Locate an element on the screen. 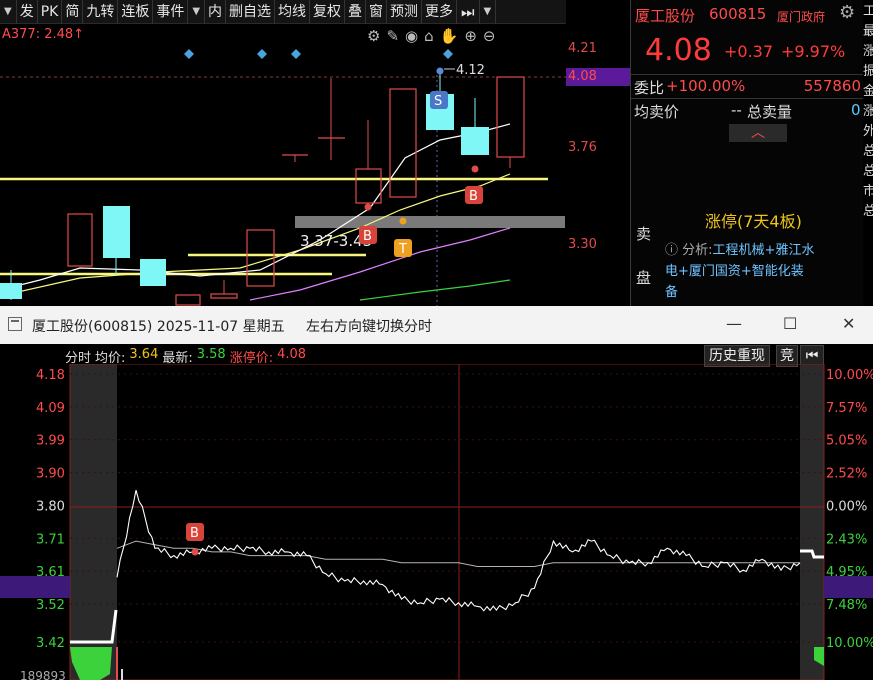 This screenshot has width=873, height=680. analysis-label: 分析: is located at coordinates (697, 250).